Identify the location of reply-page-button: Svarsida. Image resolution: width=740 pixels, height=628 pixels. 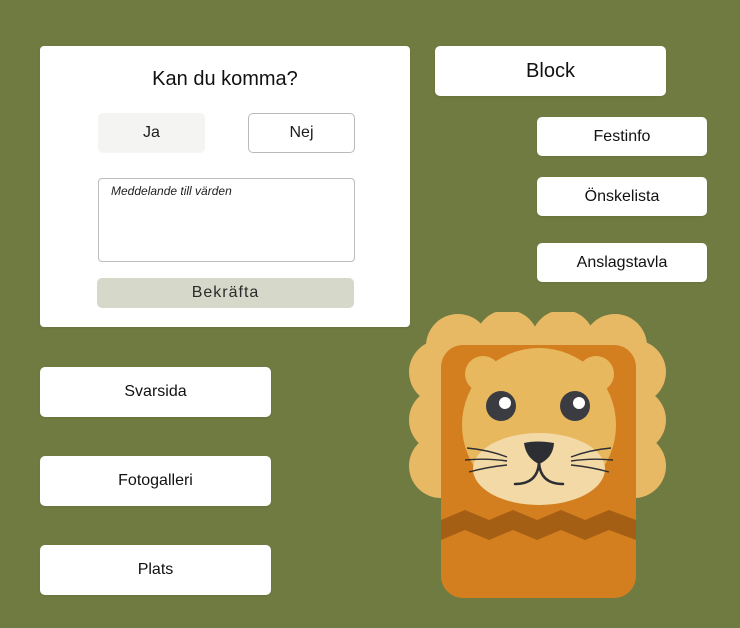
(155, 392).